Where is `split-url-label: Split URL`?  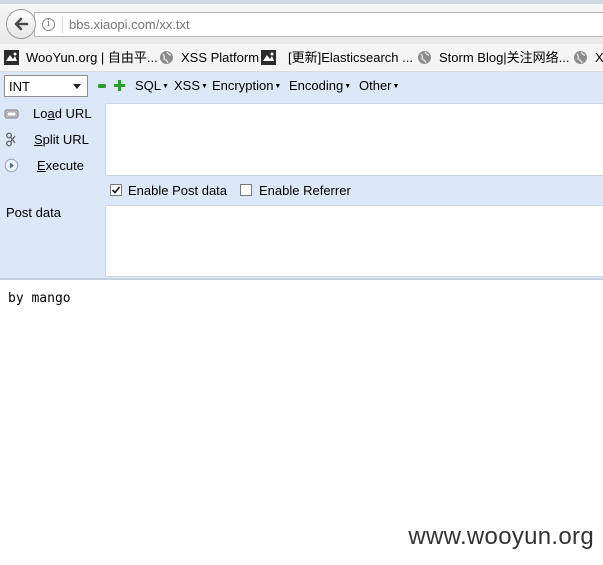
split-url-label: Split URL is located at coordinates (61, 139).